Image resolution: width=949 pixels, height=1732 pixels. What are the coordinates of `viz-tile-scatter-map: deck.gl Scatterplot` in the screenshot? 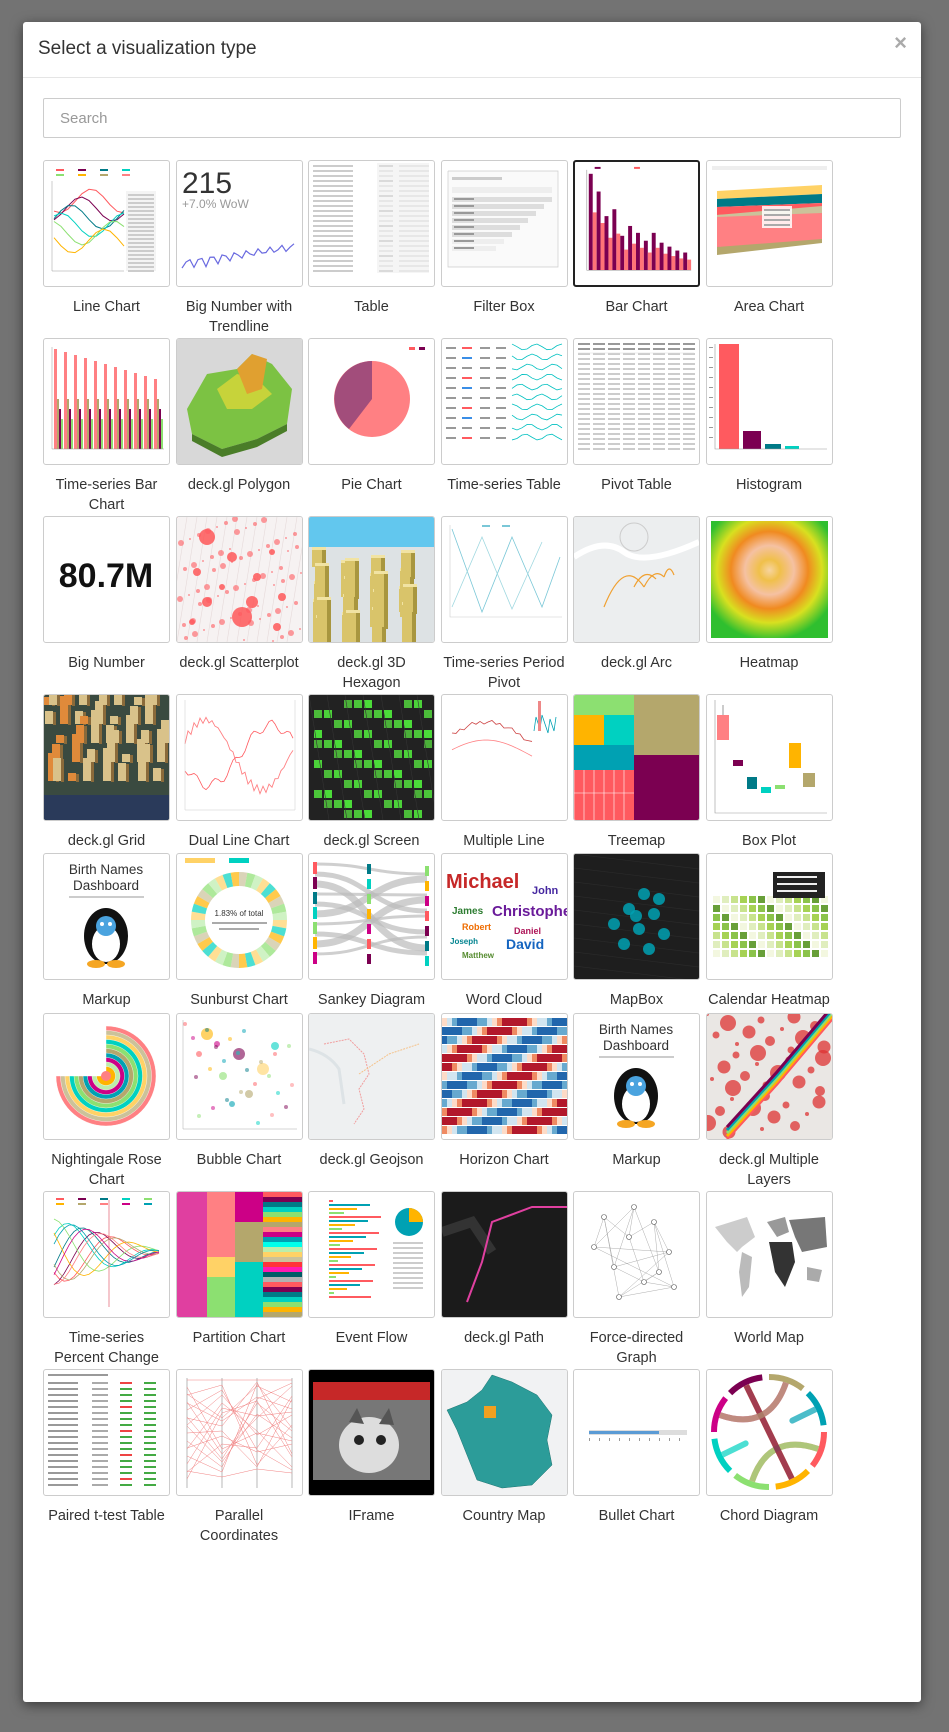 It's located at (239, 594).